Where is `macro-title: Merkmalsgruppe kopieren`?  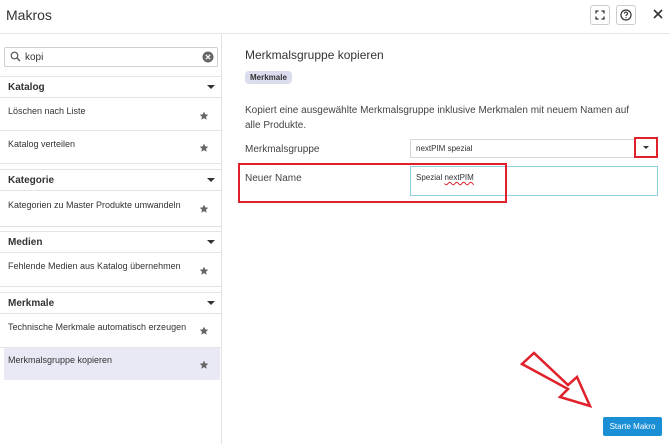 macro-title: Merkmalsgruppe kopieren is located at coordinates (314, 55).